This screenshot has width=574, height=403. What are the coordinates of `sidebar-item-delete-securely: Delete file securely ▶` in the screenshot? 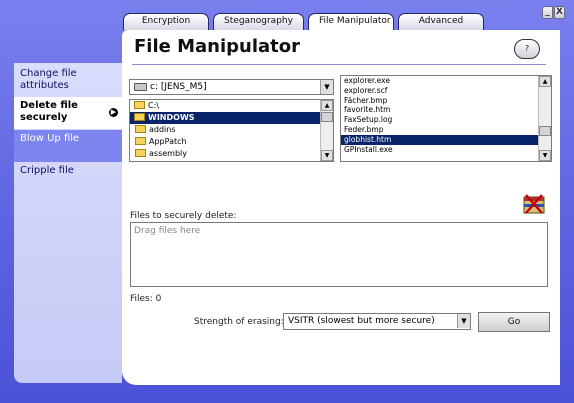 It's located at (68, 113).